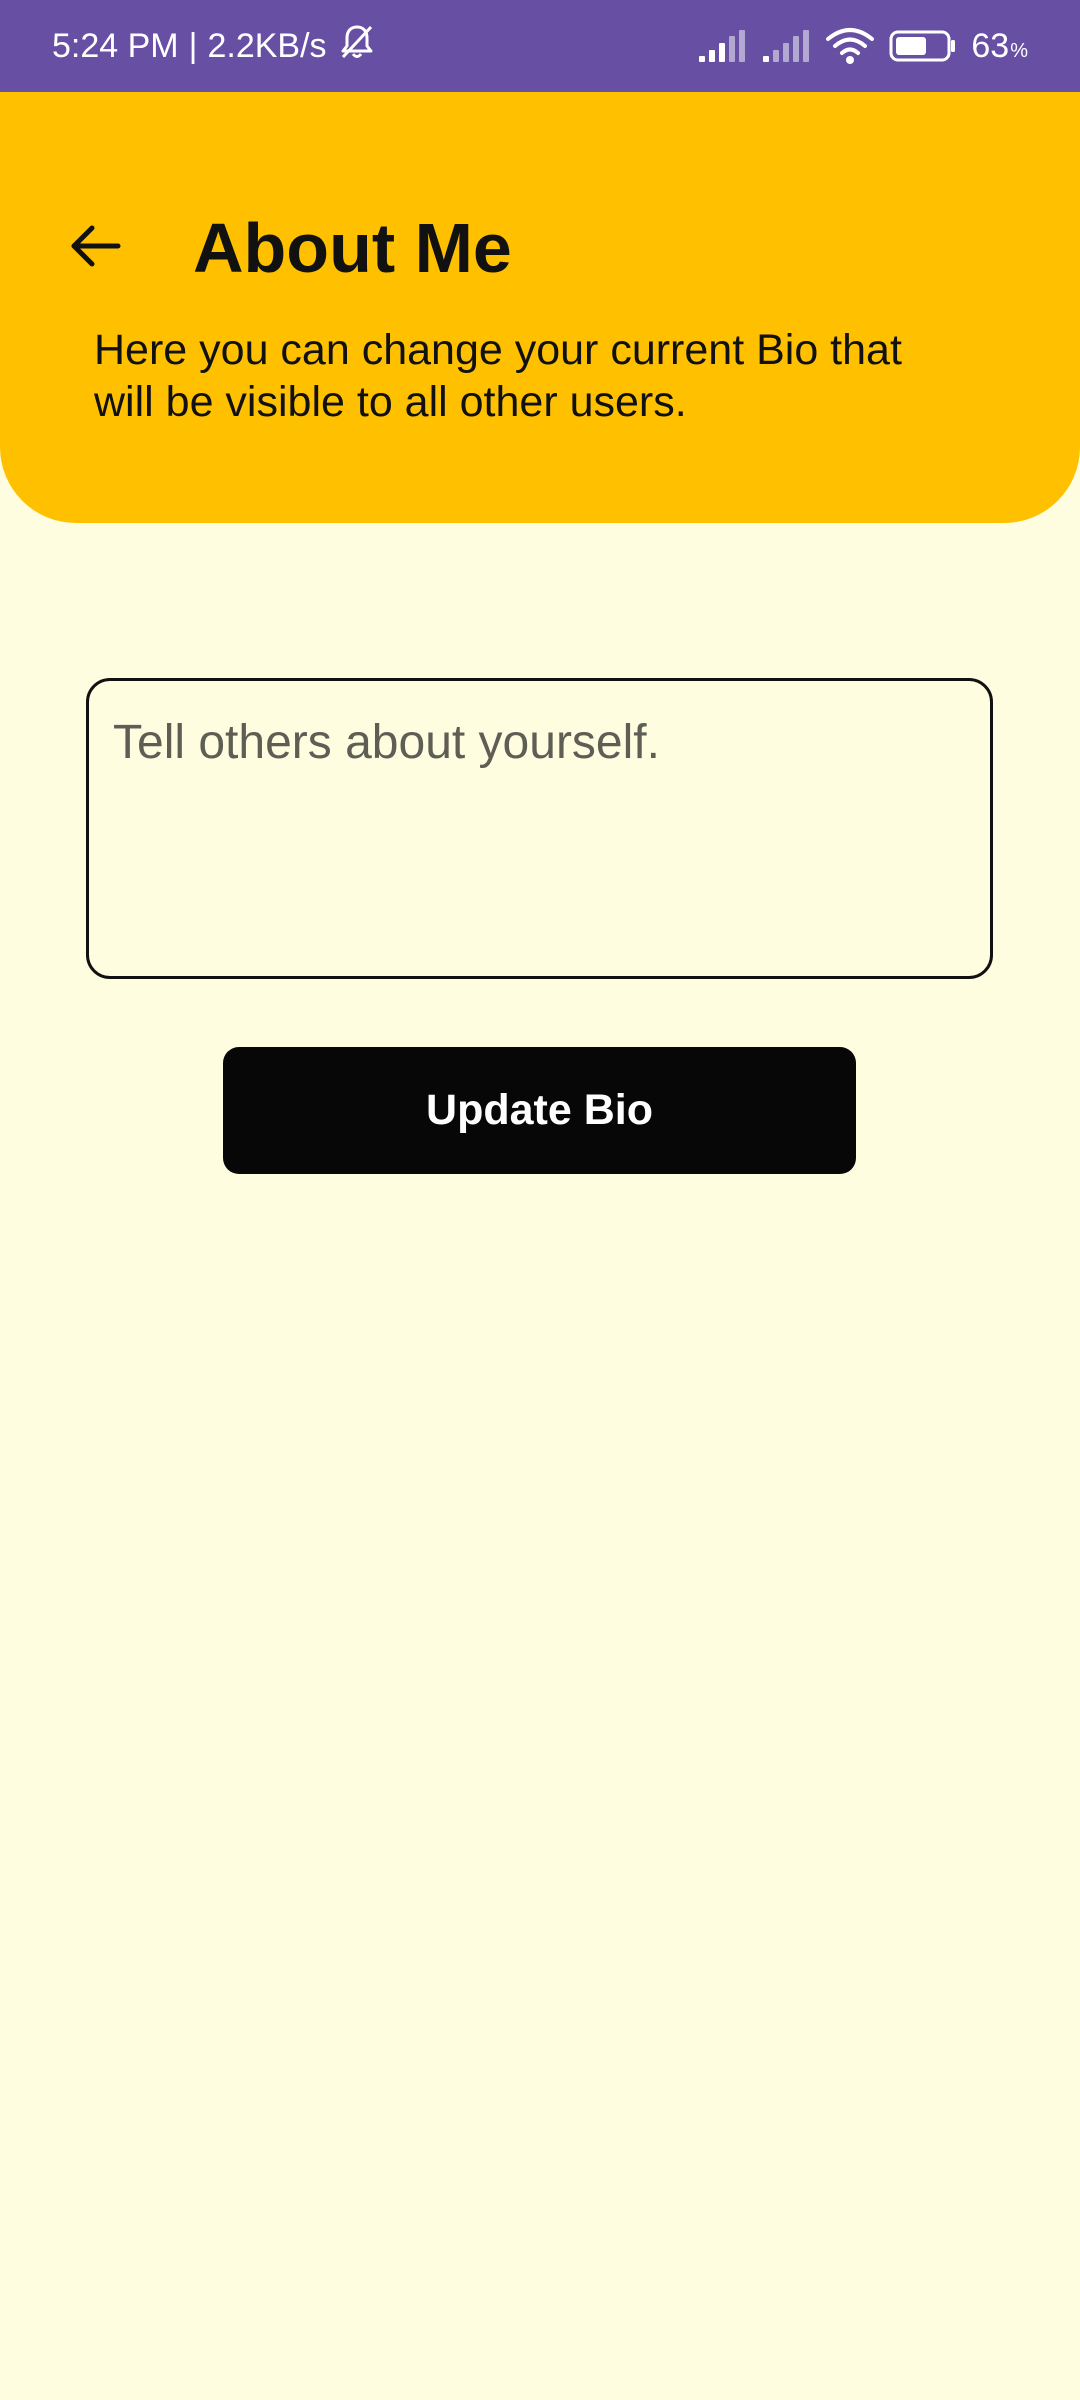 The width and height of the screenshot is (1080, 2400). Describe the element at coordinates (115, 45) in the screenshot. I see `status-time: 5:24 PM` at that location.